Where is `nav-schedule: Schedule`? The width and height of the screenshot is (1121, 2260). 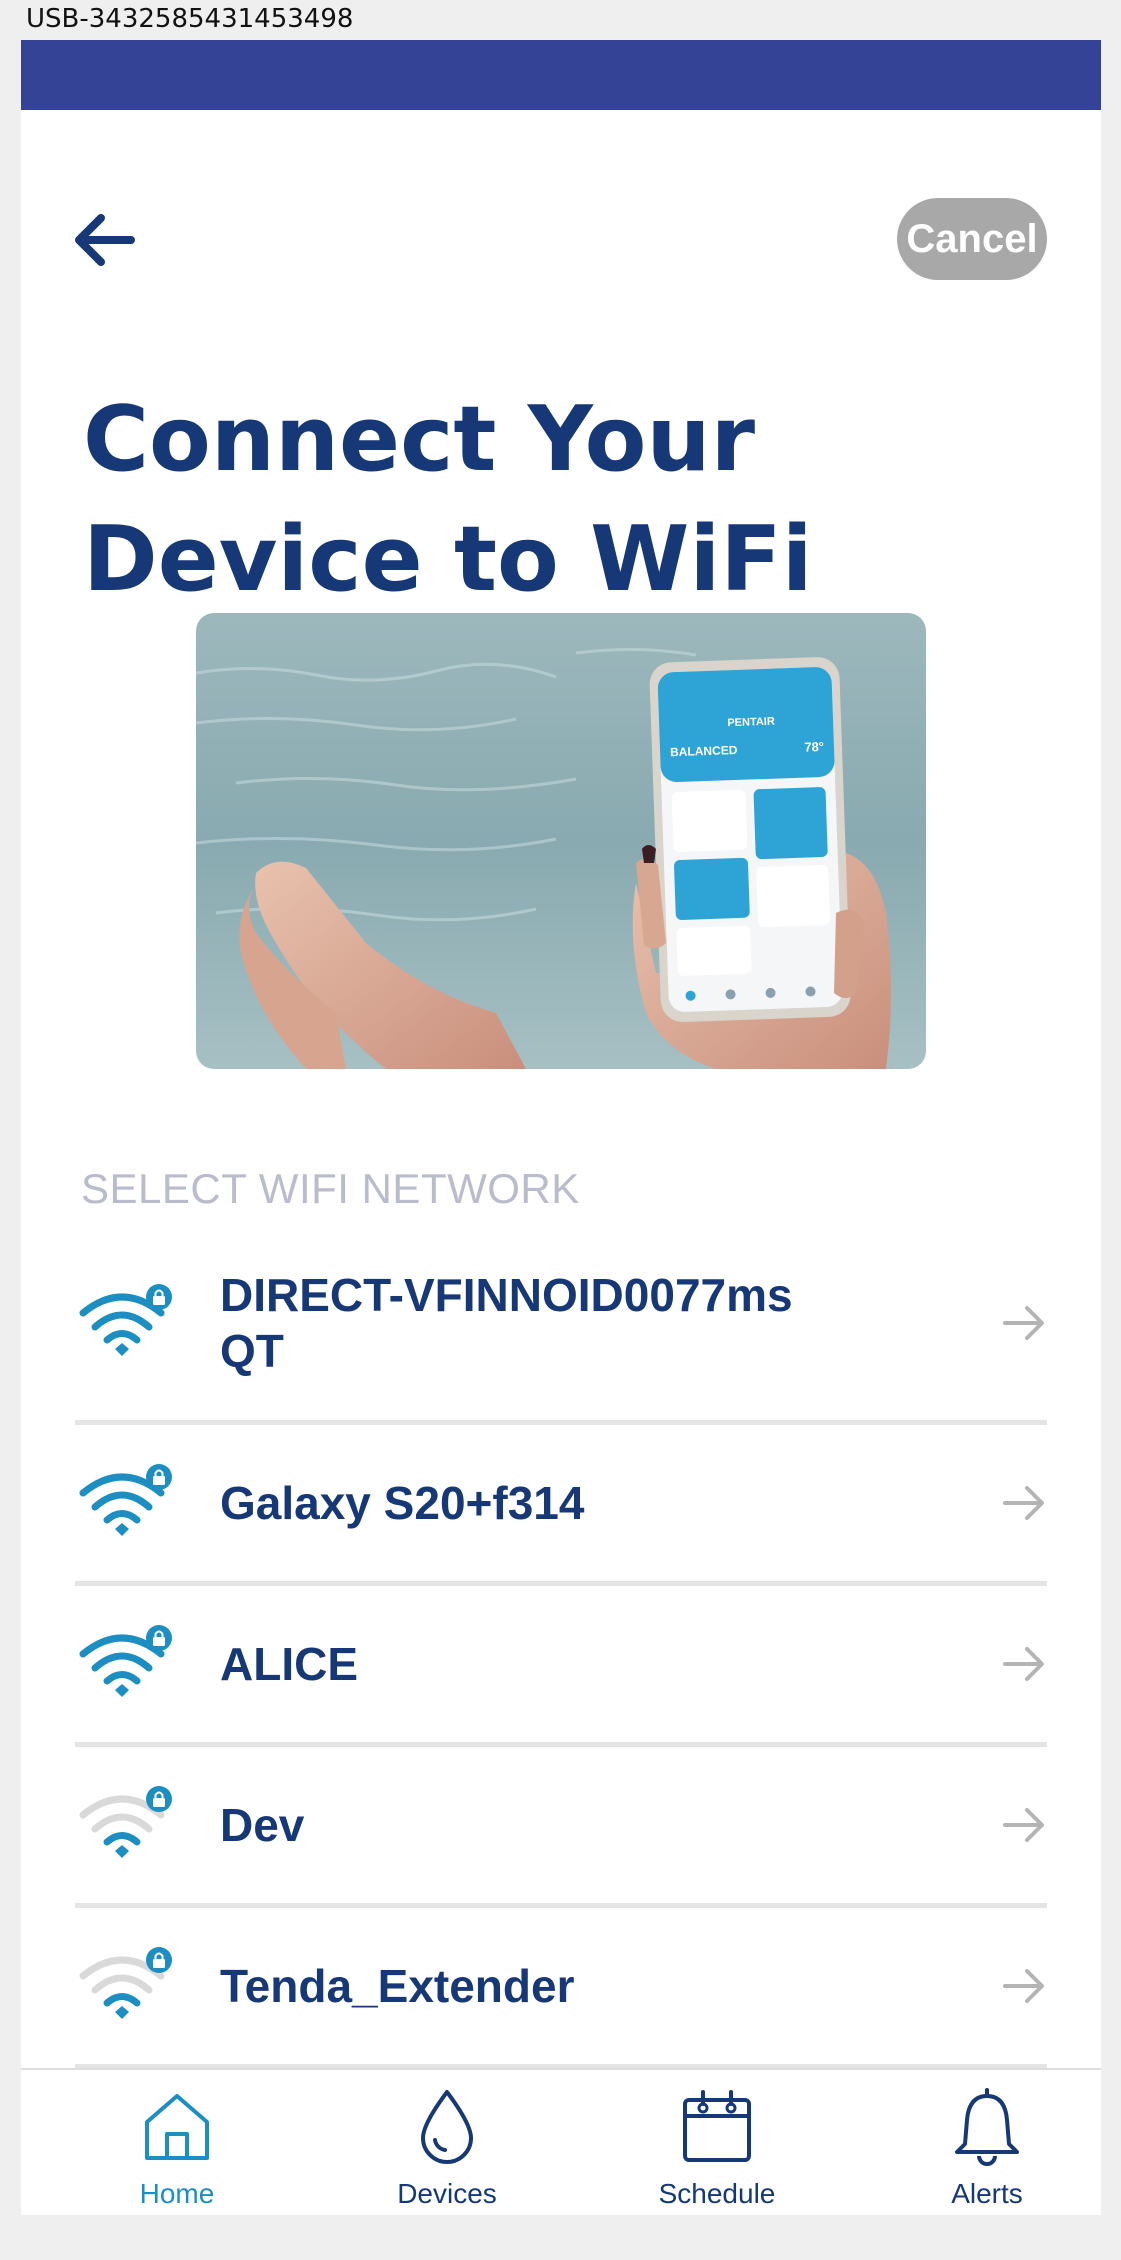
nav-schedule: Schedule is located at coordinates (717, 2142).